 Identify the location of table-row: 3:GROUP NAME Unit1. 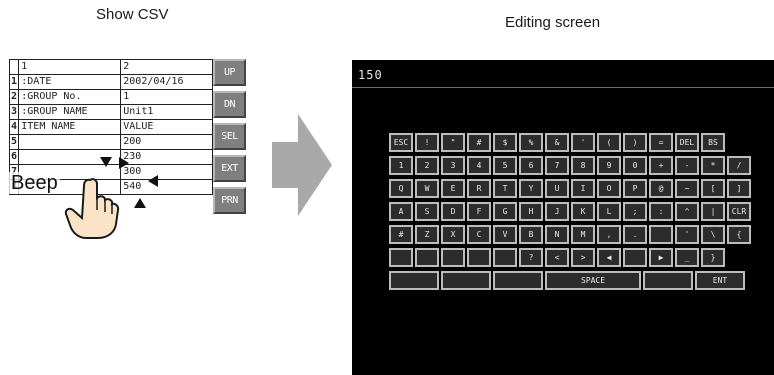
(110, 112).